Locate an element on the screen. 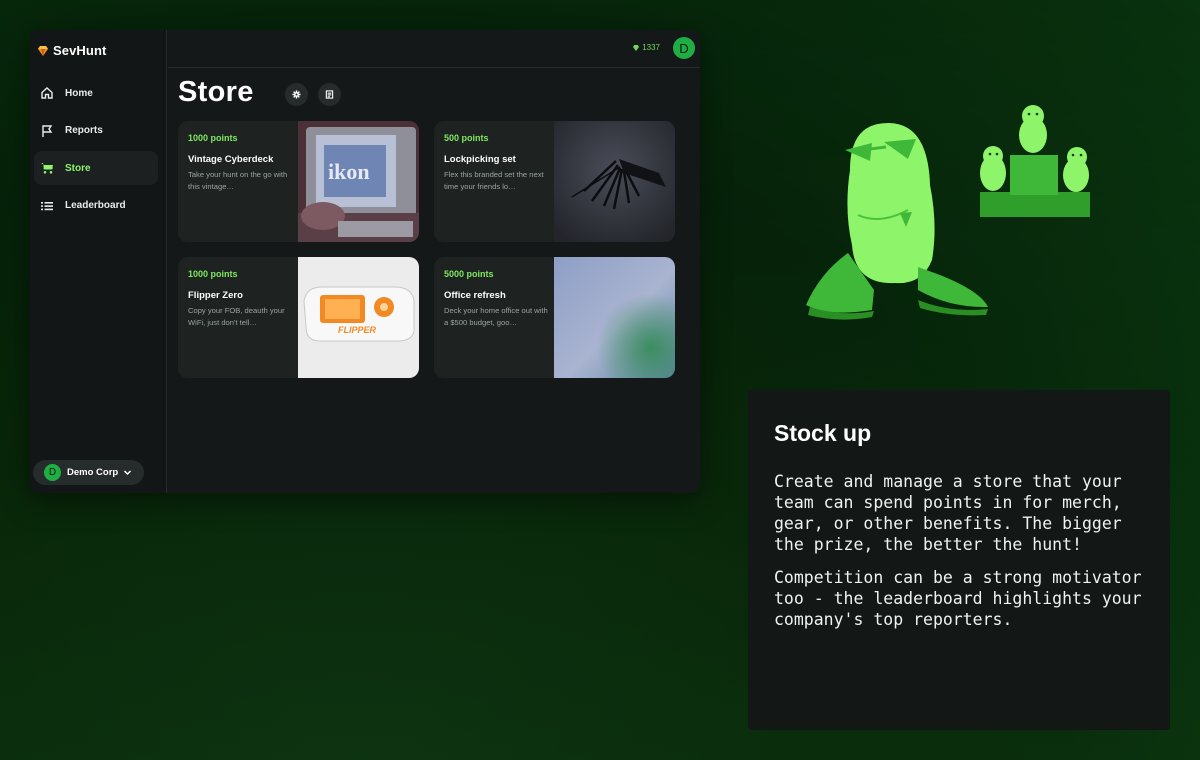 This screenshot has width=1200, height=760. item-points: 500 points is located at coordinates (466, 138).